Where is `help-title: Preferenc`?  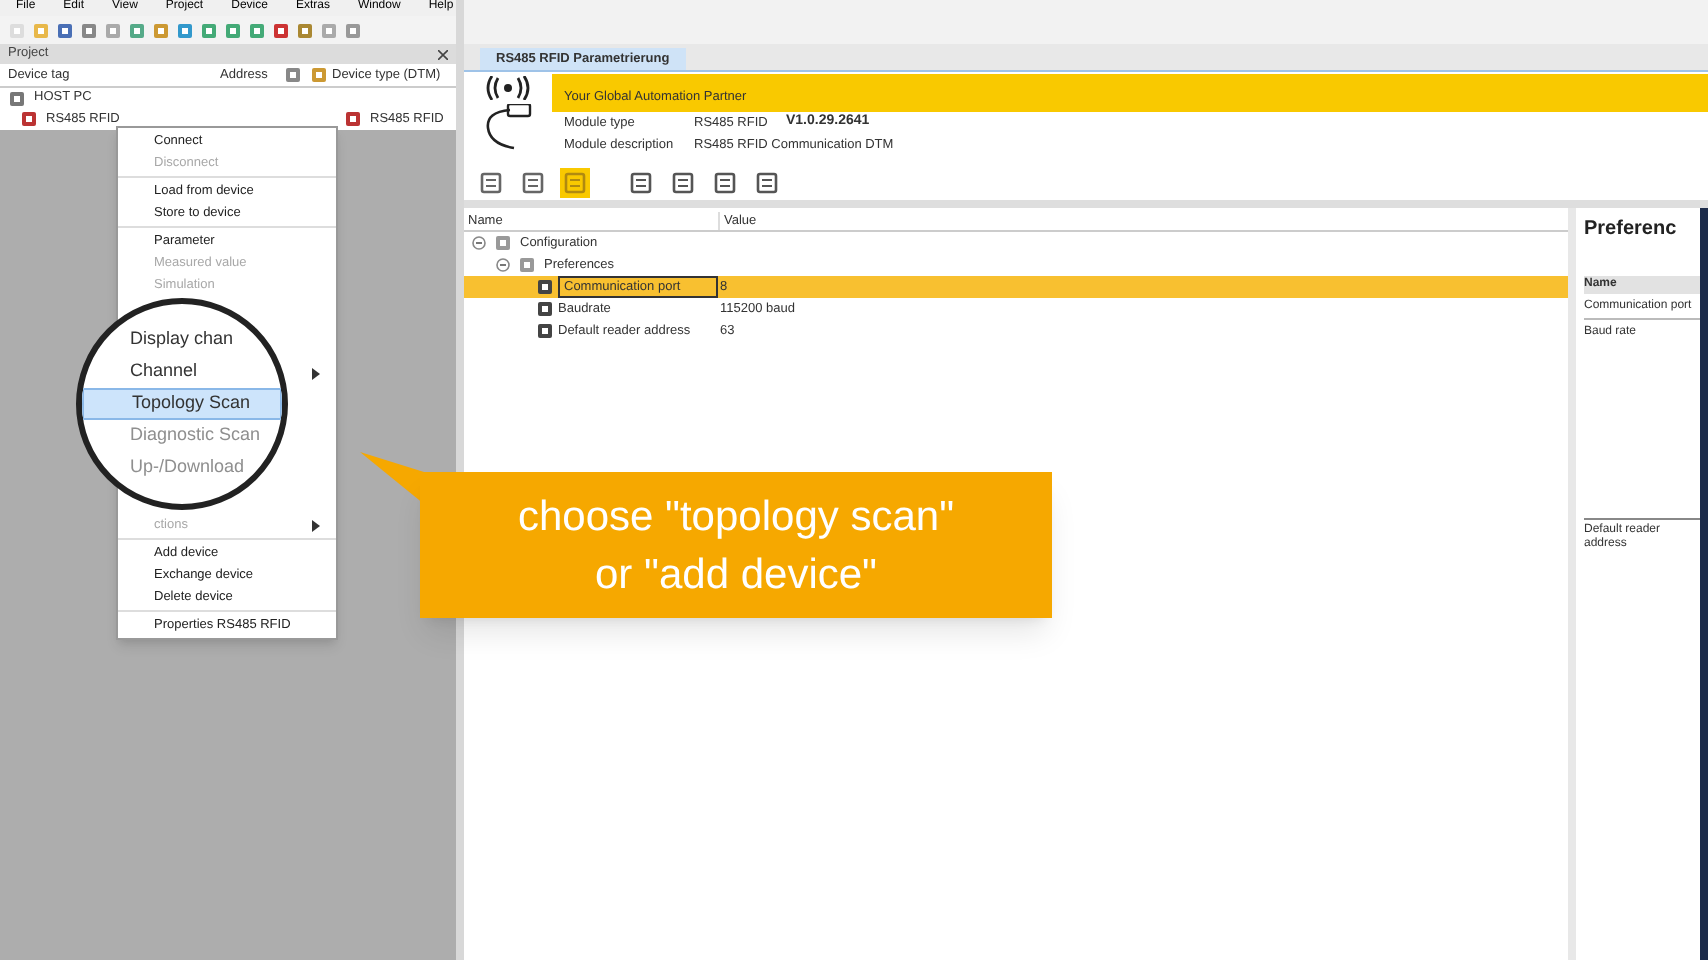 help-title: Preferenc is located at coordinates (1631, 230).